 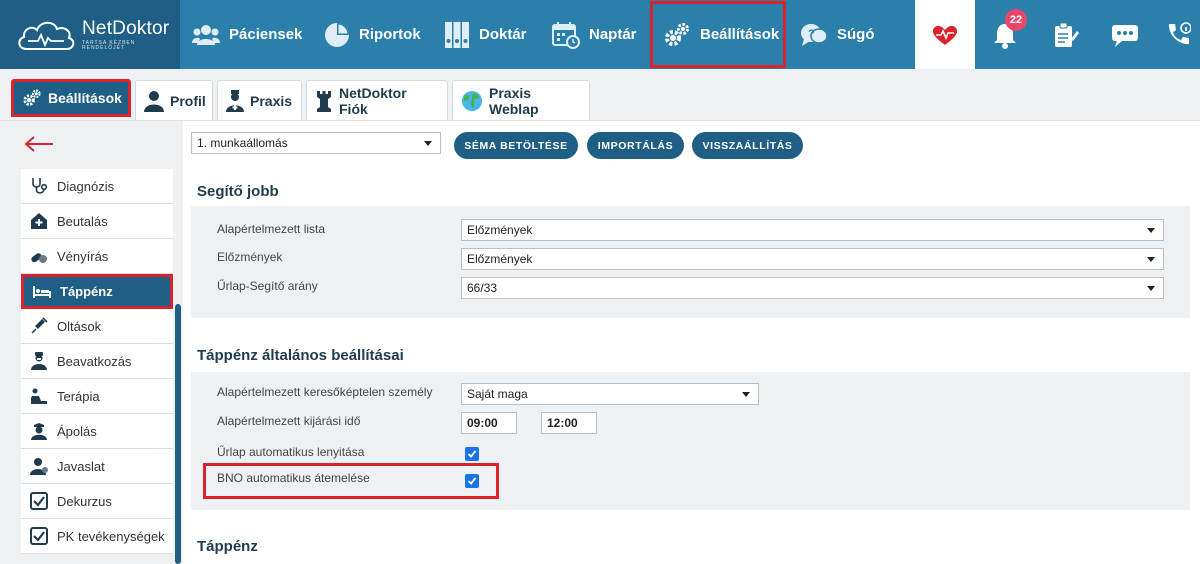 What do you see at coordinates (500, 259) in the screenshot?
I see `history-value: Előzmények` at bounding box center [500, 259].